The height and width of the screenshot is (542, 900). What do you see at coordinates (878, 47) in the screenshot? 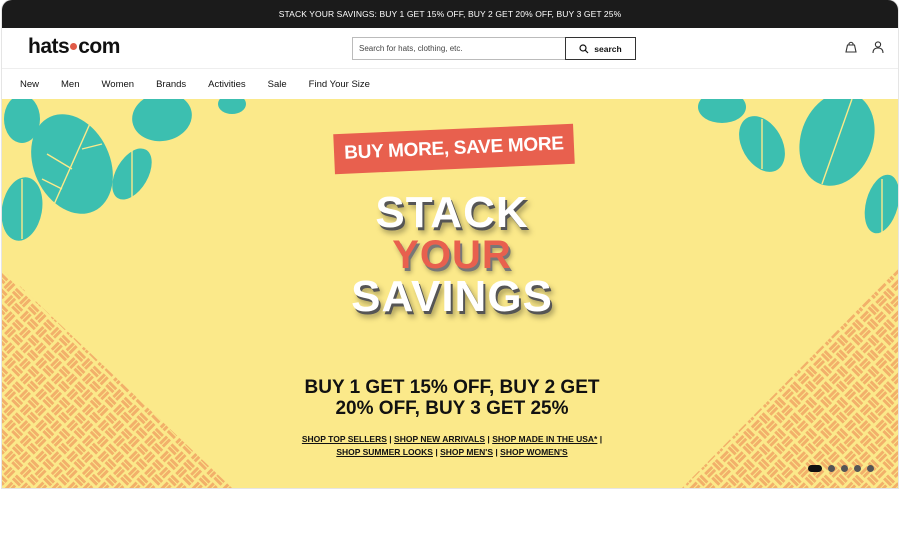
I see `account-icon` at bounding box center [878, 47].